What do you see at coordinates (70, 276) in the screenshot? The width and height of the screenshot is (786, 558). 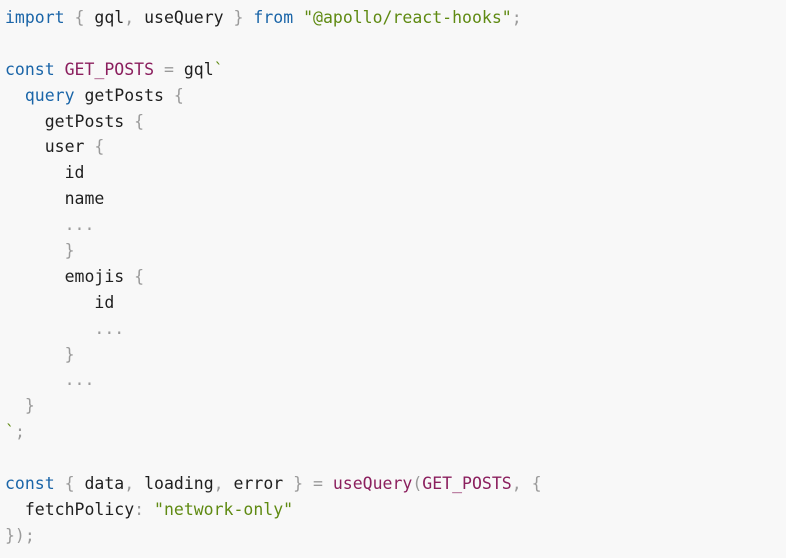 I see `code-token: emojis` at bounding box center [70, 276].